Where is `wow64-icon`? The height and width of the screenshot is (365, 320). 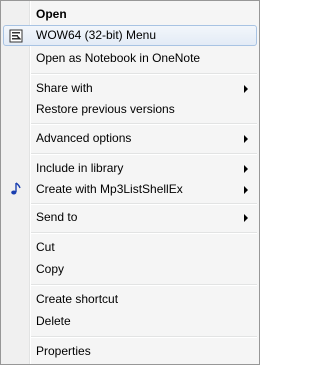 wow64-icon is located at coordinates (16, 36).